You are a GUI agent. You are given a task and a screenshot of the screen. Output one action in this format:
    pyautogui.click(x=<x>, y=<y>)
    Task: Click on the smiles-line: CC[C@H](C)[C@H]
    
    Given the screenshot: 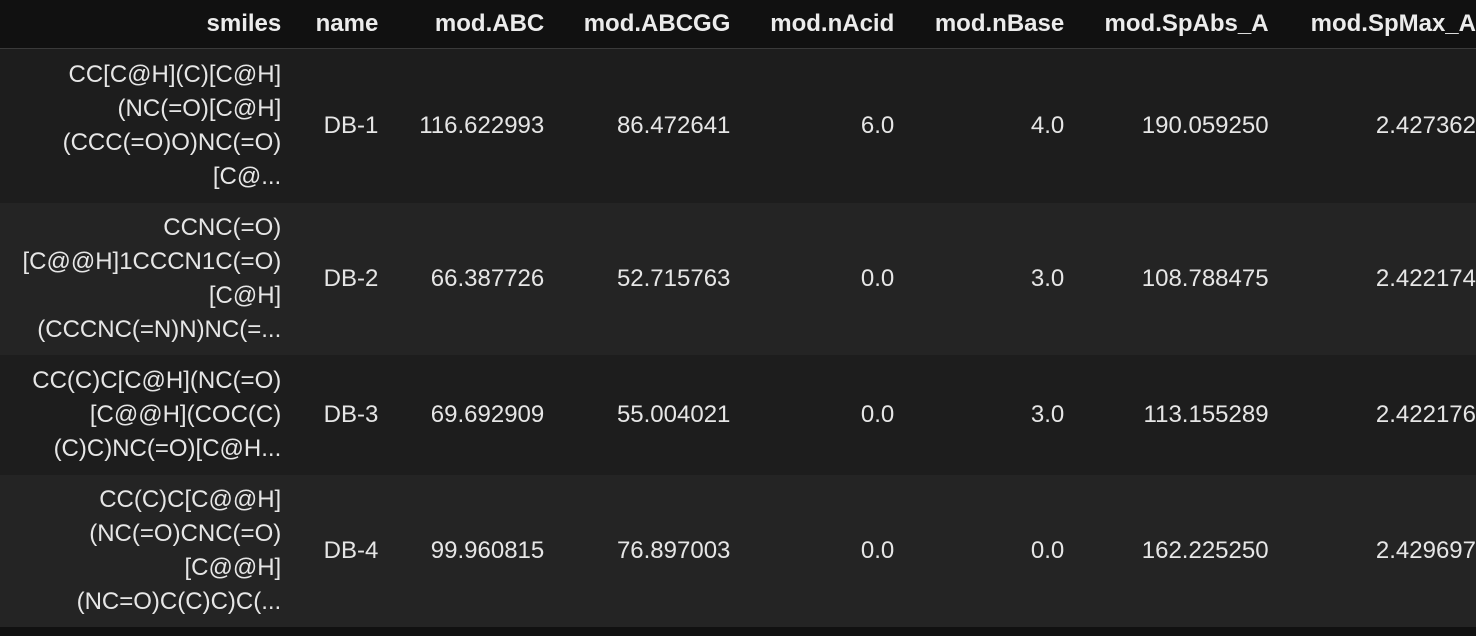 What is the action you would take?
    pyautogui.click(x=175, y=74)
    